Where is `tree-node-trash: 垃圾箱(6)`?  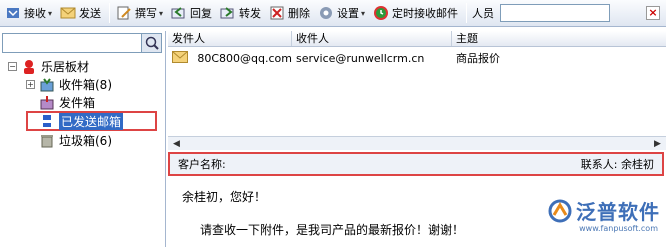 tree-node-trash: 垃圾箱(6) is located at coordinates (75, 140).